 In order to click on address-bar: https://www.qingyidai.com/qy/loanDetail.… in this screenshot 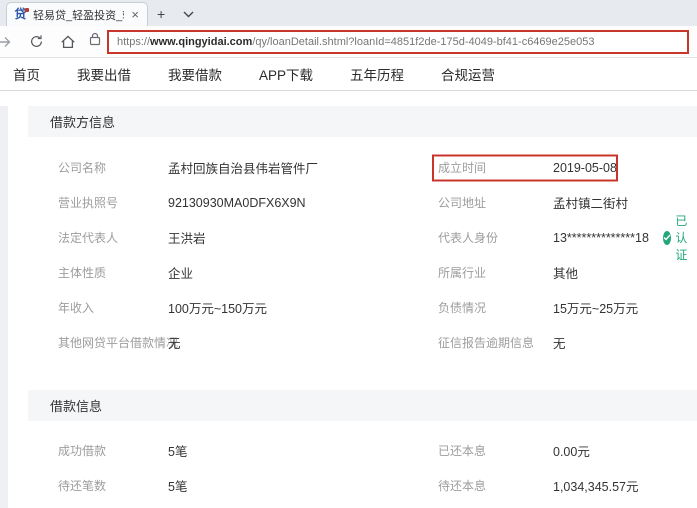, I will do `click(388, 42)`.